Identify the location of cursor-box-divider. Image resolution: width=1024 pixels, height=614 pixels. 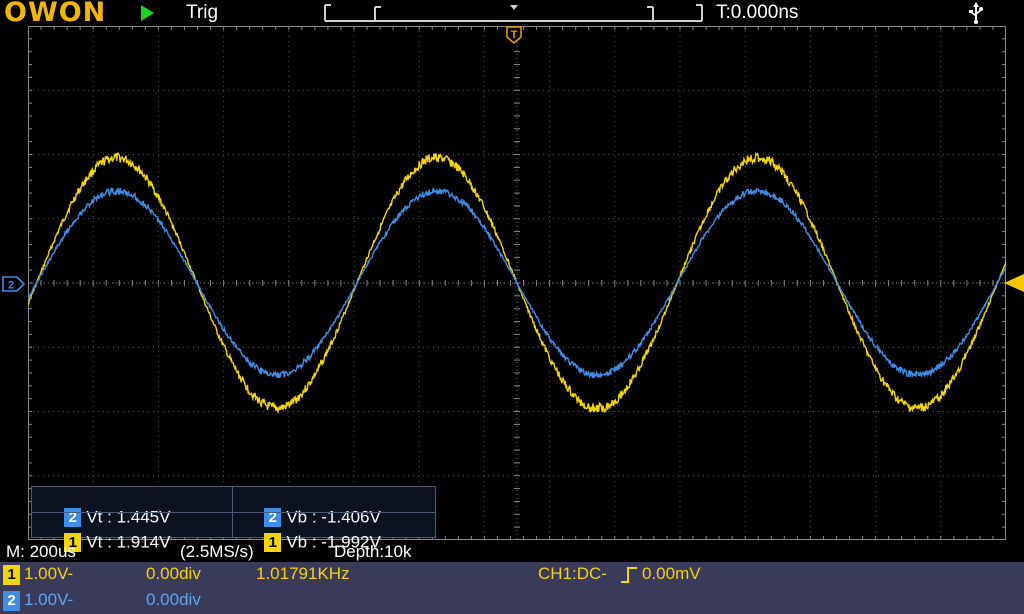
(233, 512).